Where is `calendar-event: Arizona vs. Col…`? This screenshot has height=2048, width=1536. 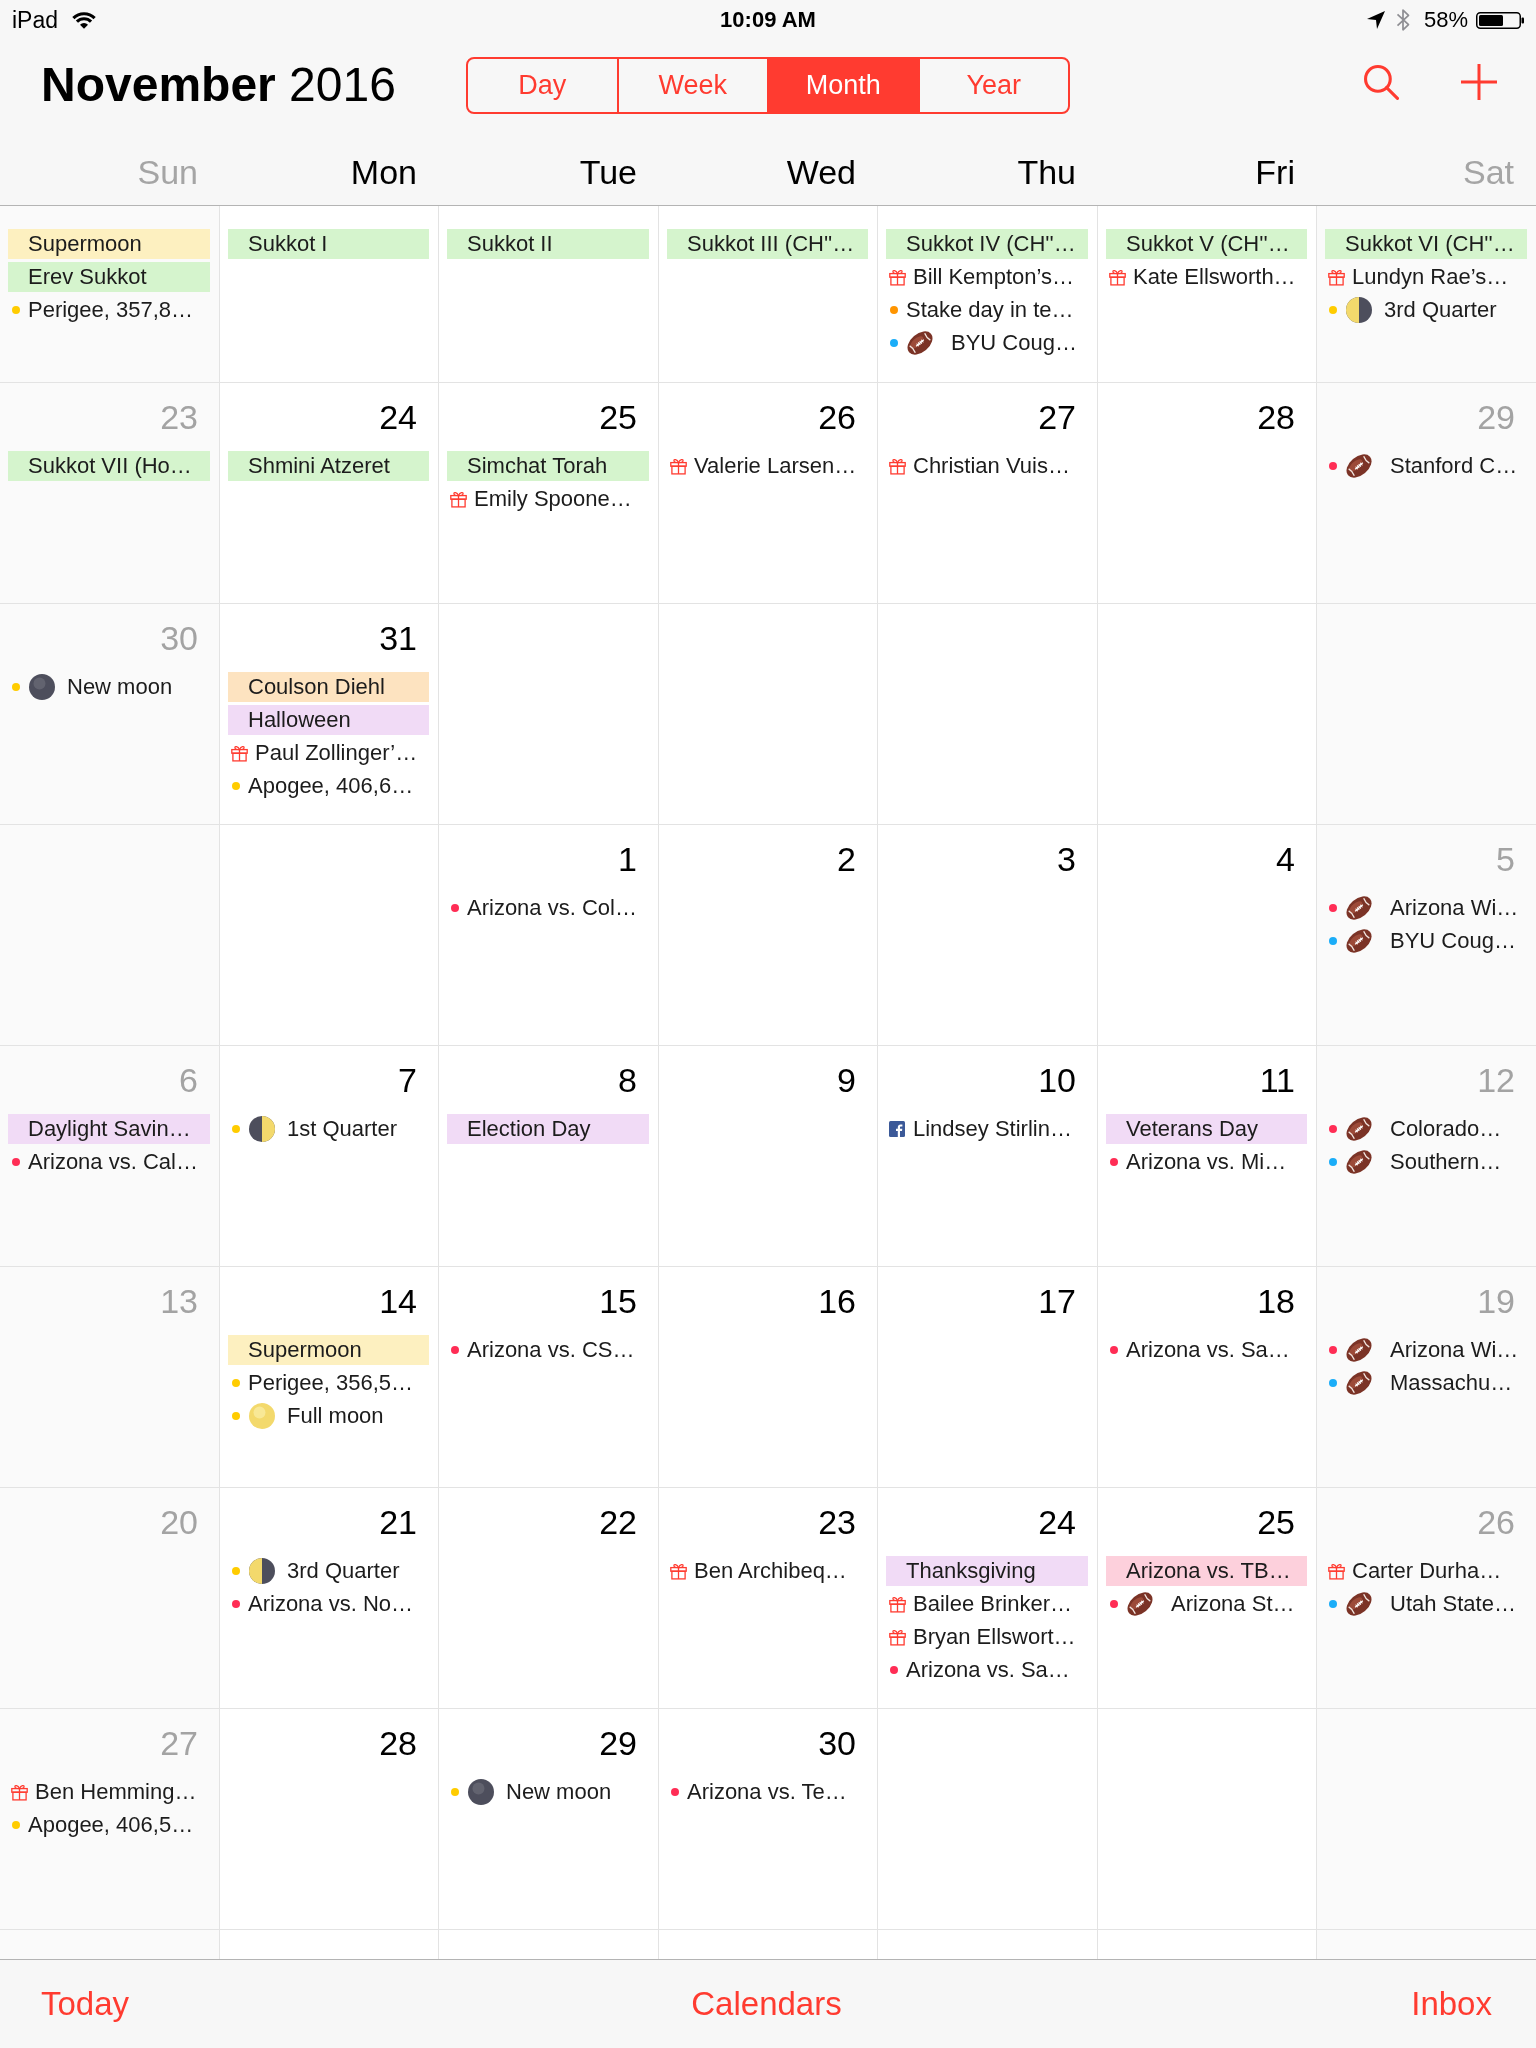
calendar-event: Arizona vs. Col… is located at coordinates (544, 908).